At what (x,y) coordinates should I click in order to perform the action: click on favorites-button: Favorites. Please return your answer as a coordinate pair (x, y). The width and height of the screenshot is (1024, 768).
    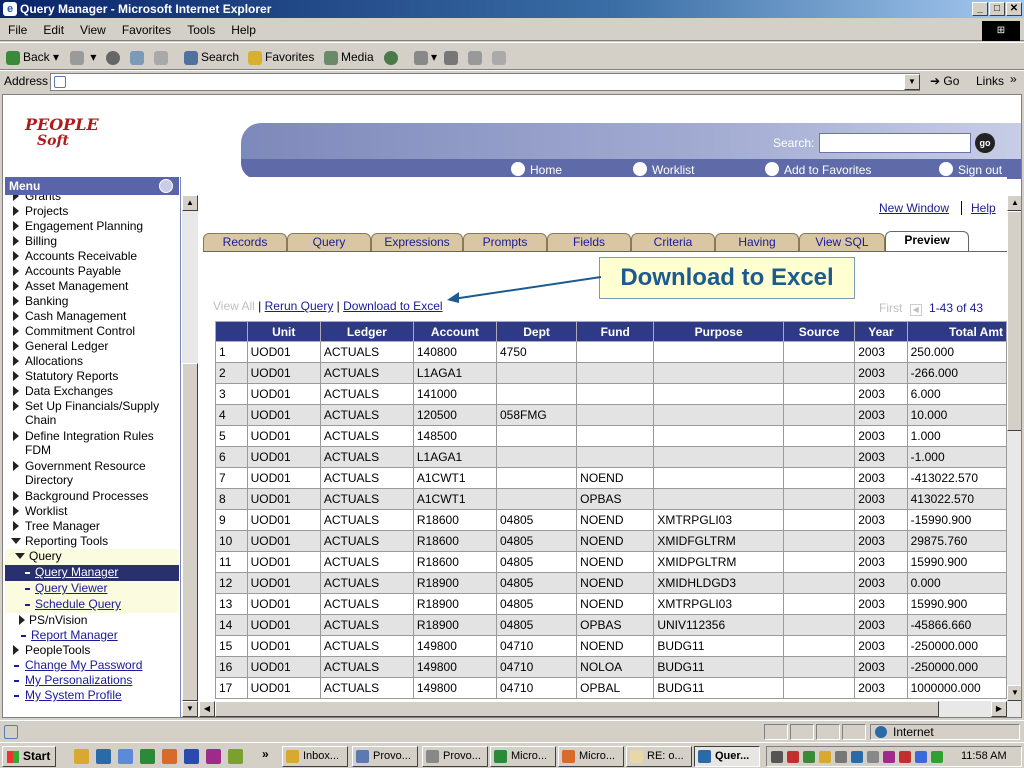
    Looking at the image, I should click on (281, 57).